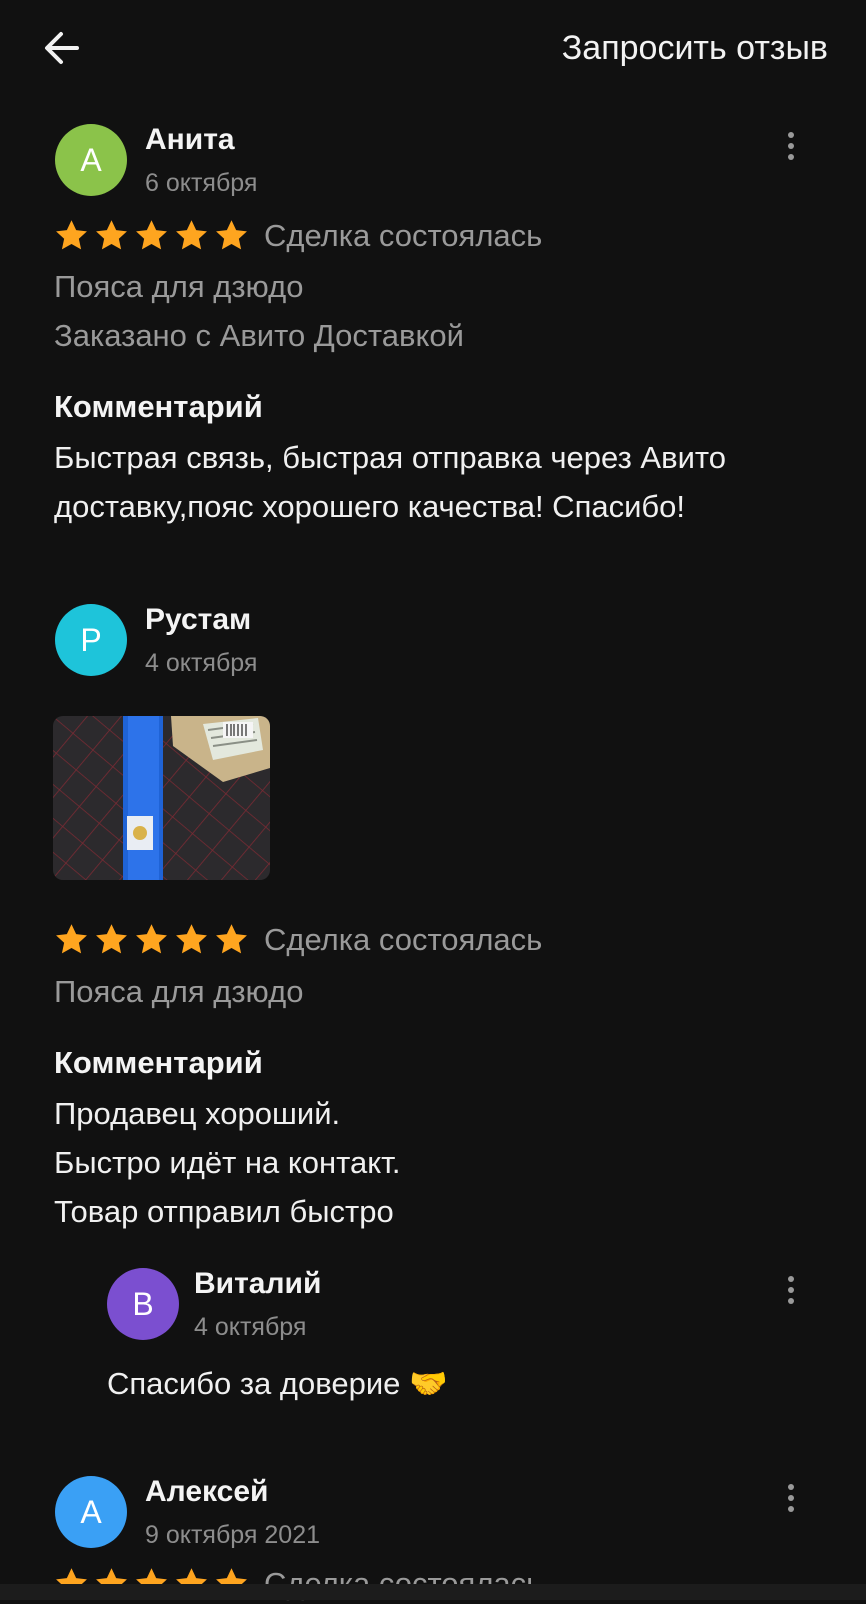  I want to click on reply-text: Спасибо за доверие 🤝, so click(277, 1383).